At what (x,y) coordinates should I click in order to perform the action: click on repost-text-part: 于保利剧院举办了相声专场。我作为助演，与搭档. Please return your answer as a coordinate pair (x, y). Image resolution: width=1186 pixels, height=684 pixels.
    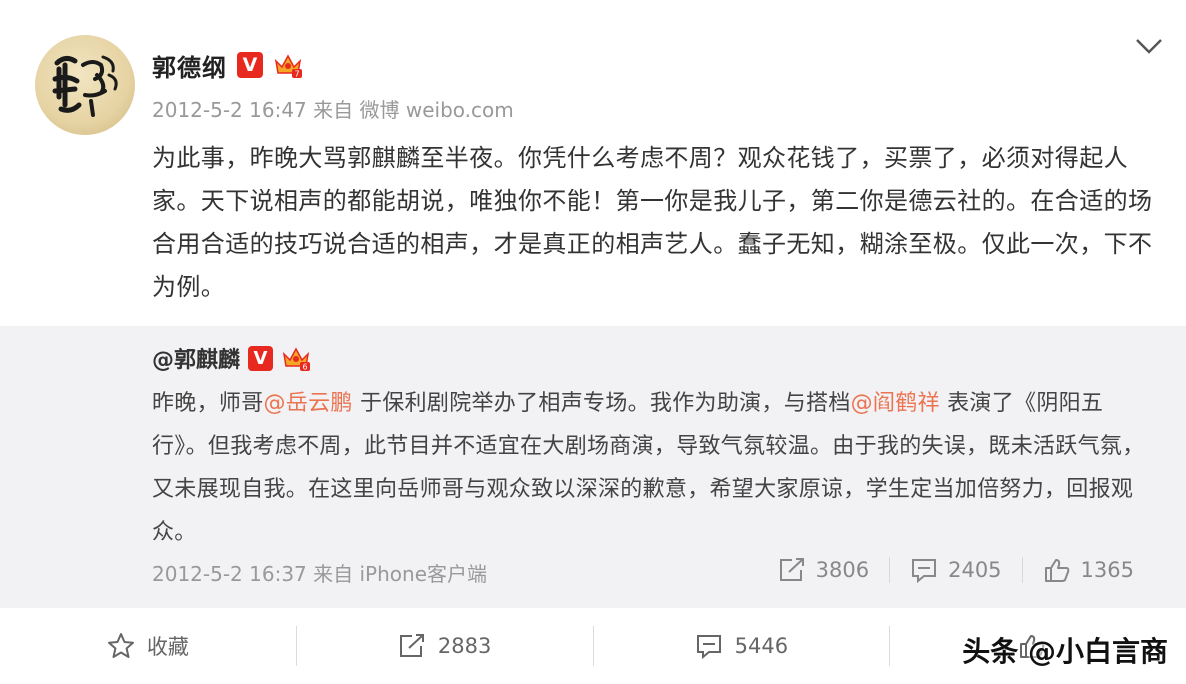
    Looking at the image, I should click on (601, 403).